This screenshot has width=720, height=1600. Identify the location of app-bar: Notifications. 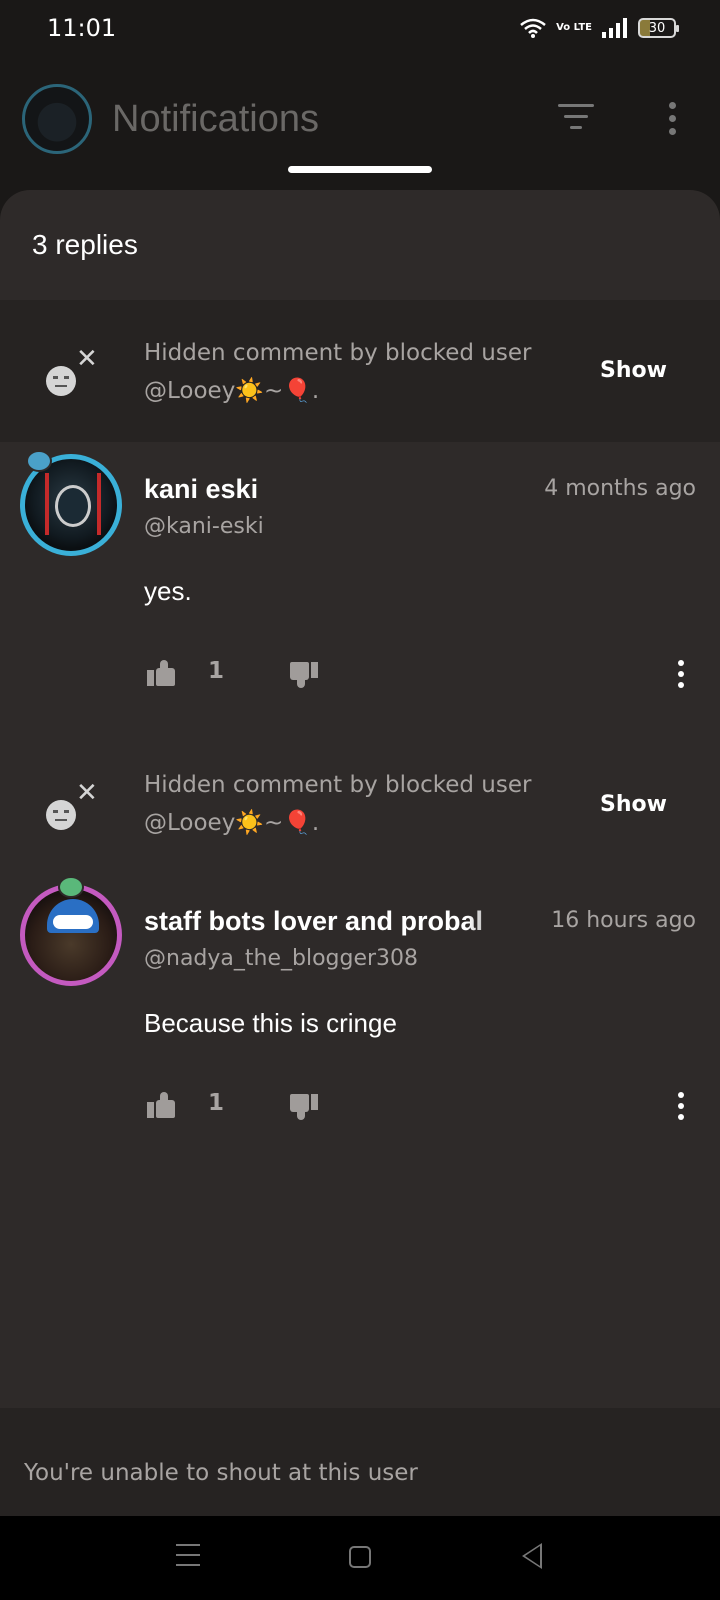
(360, 126).